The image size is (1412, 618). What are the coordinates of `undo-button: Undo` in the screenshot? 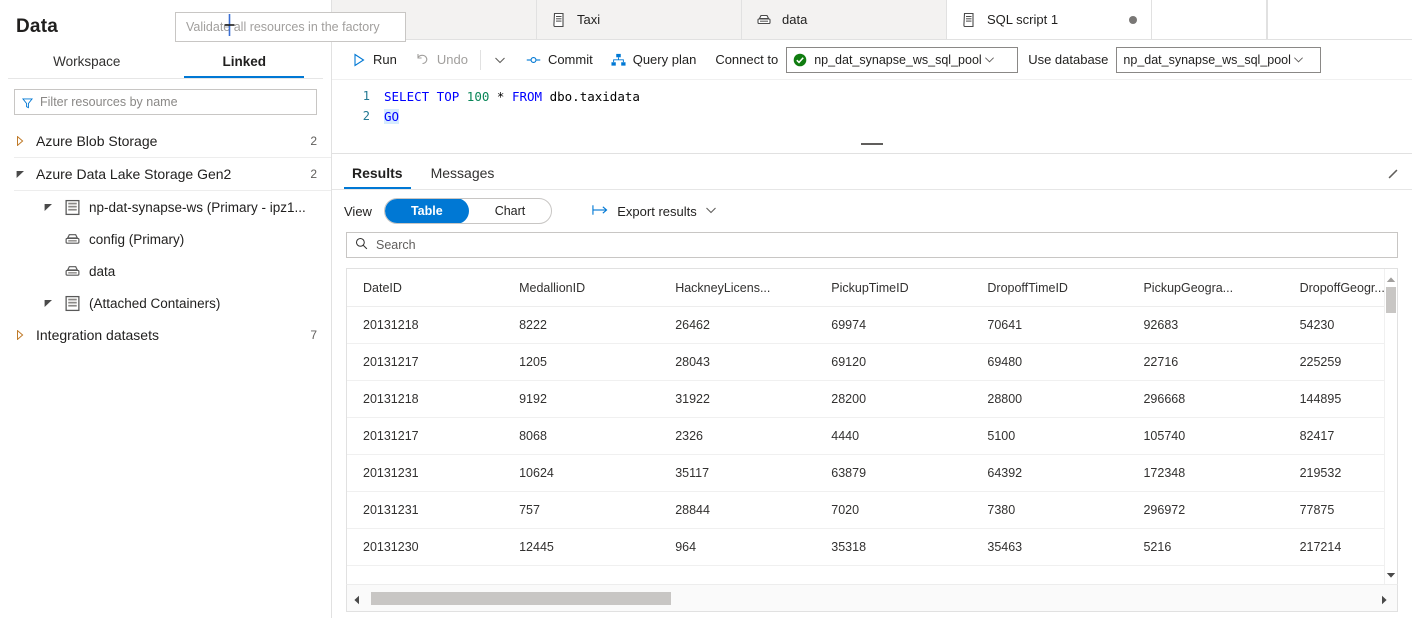 It's located at (441, 59).